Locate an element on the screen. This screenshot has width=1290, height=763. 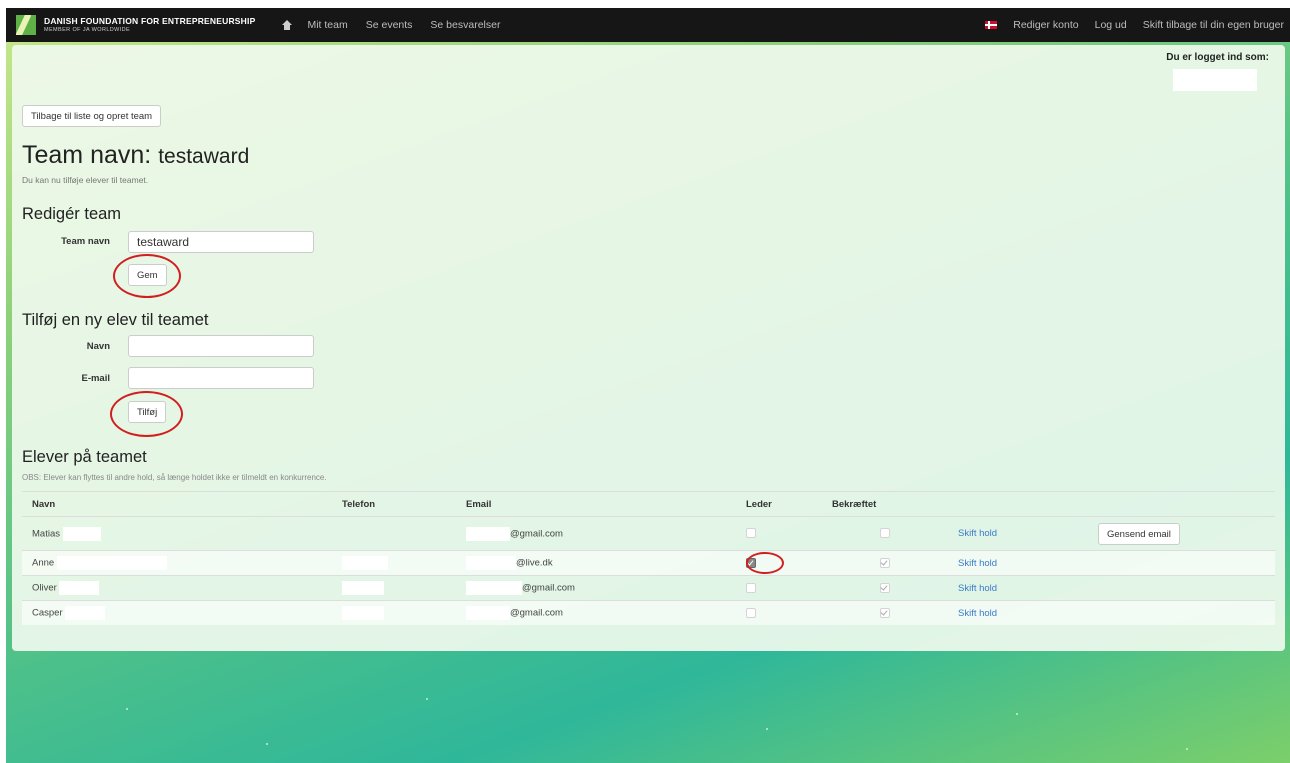
brand-subtitle: MEMBER OF JA WORLDWIDE is located at coordinates (87, 29).